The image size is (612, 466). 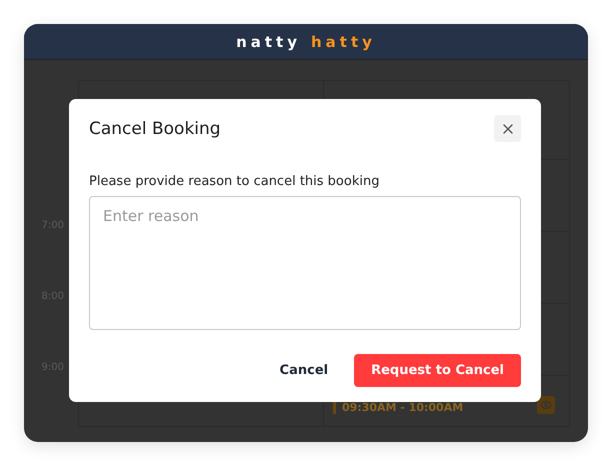 What do you see at coordinates (234, 181) in the screenshot?
I see `reason-label: Please provide reason to cancel this booking` at bounding box center [234, 181].